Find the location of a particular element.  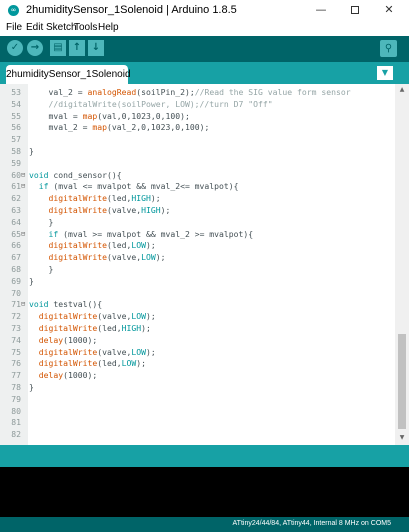

tab-sketch: 2humiditySensor_1Solenoid is located at coordinates (68, 74).